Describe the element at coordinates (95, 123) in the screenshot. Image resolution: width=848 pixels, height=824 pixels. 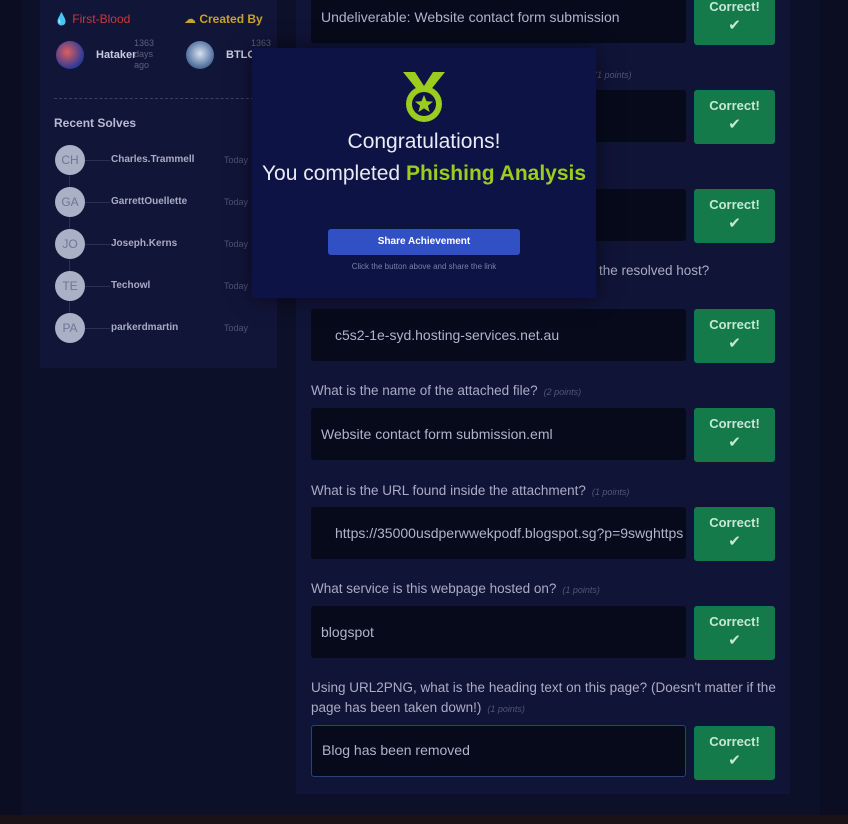
I see `recent-solves-title: Recent Solves` at that location.